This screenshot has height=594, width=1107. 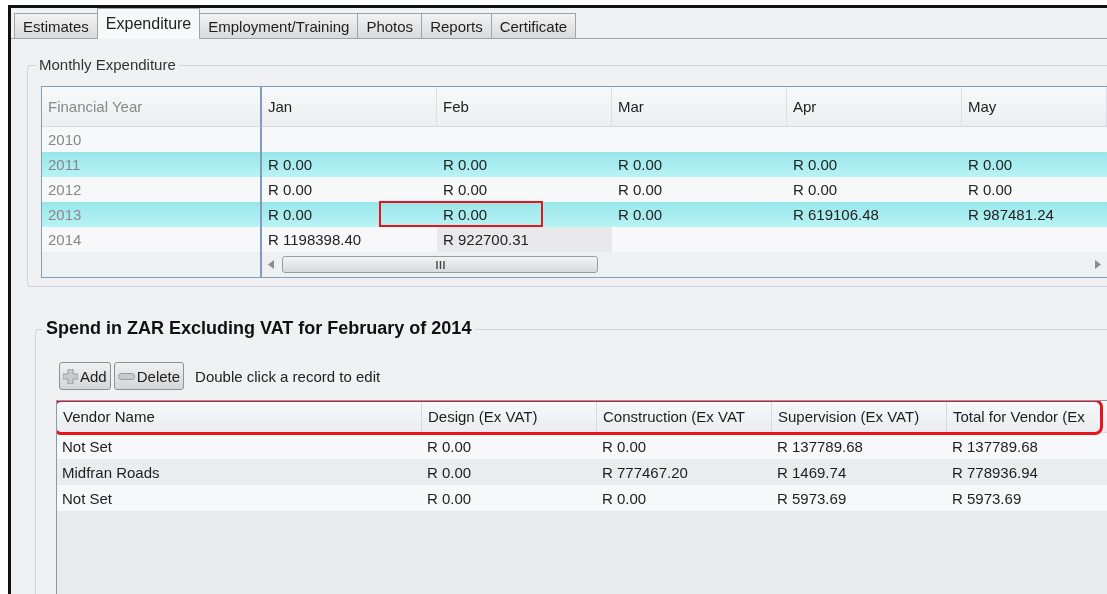 I want to click on tab: Certificate, so click(x=533, y=25).